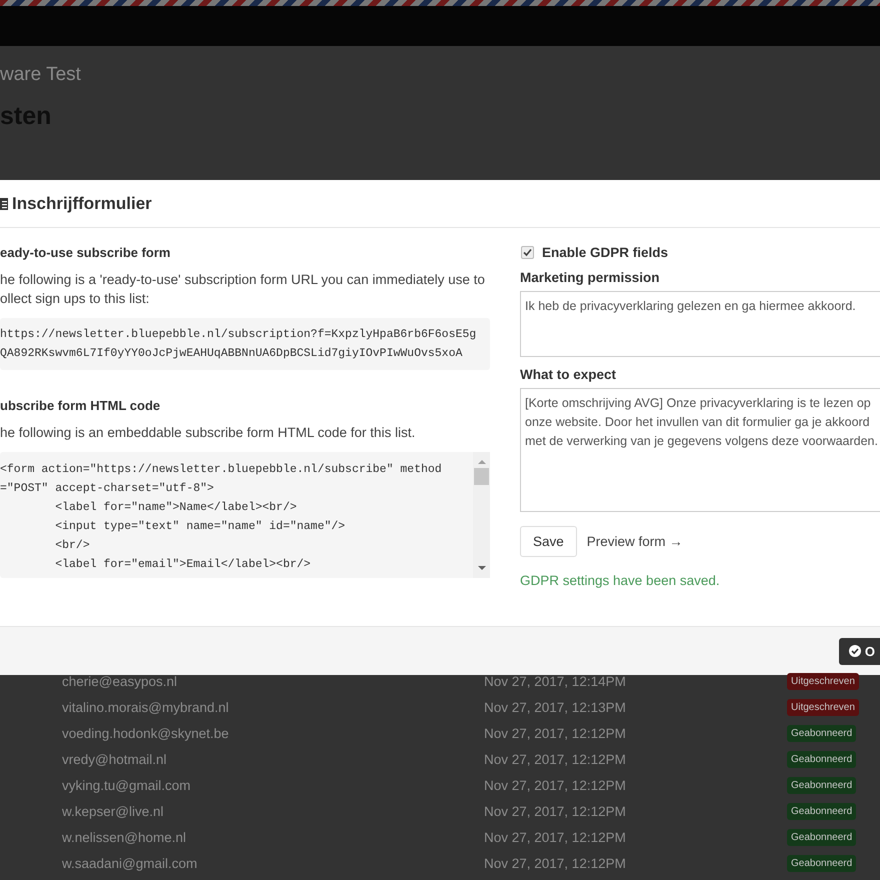 The height and width of the screenshot is (880, 880). I want to click on field-label: Marketing permission, so click(590, 277).